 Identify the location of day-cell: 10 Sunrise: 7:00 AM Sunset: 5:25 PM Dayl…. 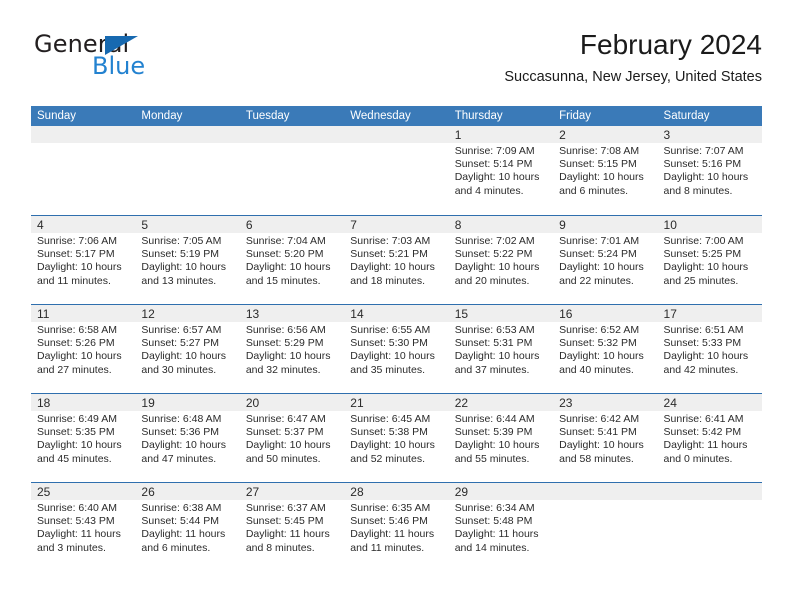
(709, 260).